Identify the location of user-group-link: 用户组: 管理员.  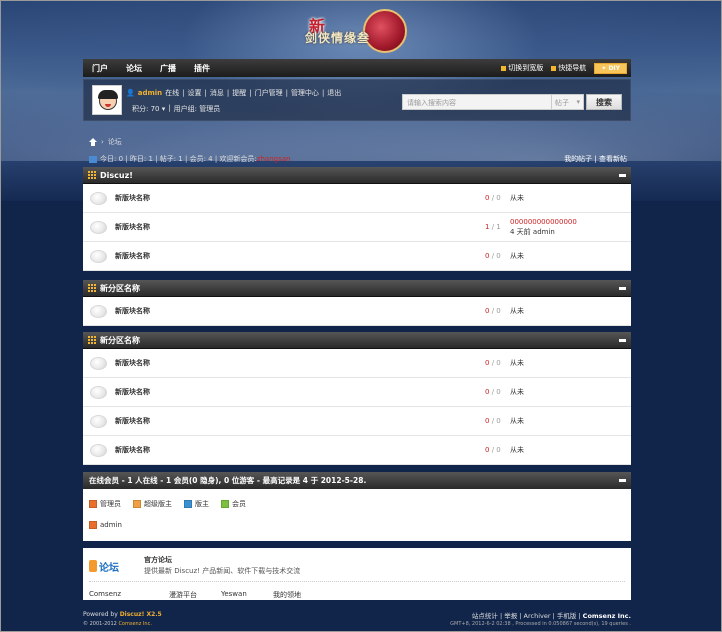
(197, 109).